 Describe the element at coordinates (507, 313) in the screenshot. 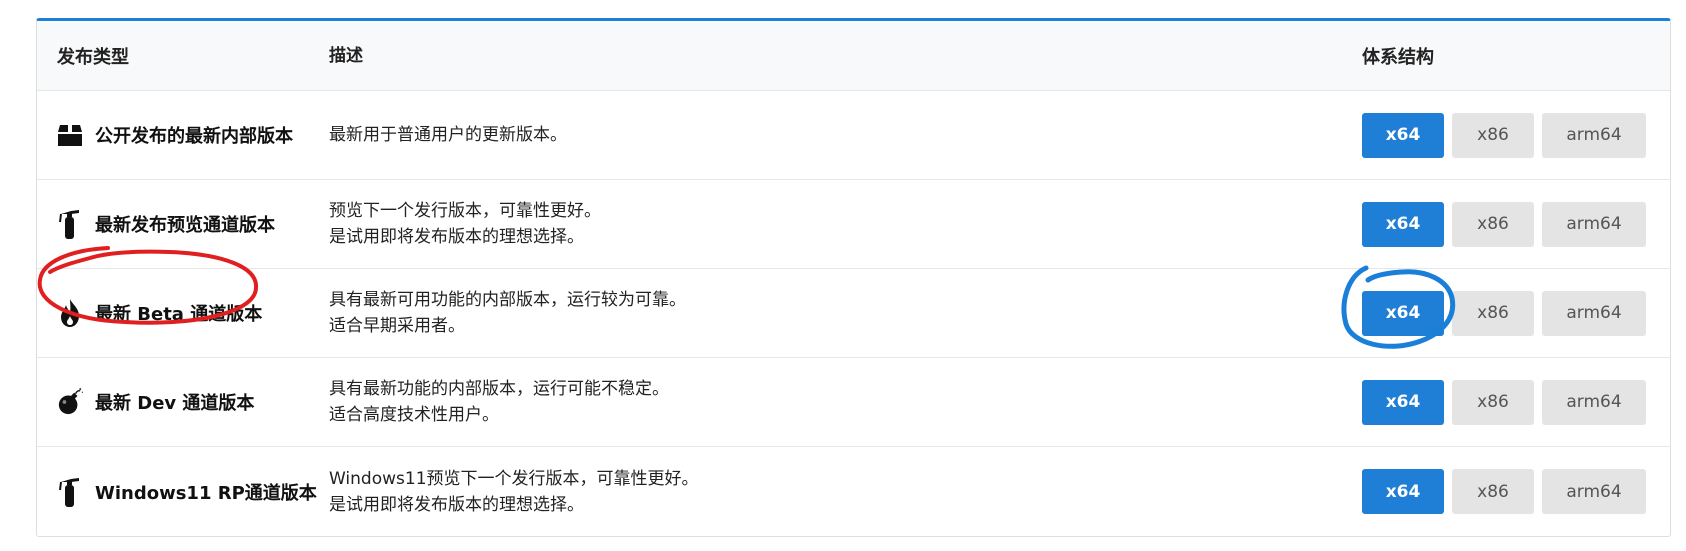

I see `release-description: 具有最新可用功能的内部版本，运行较为可靠。 适合早期采用者。` at that location.